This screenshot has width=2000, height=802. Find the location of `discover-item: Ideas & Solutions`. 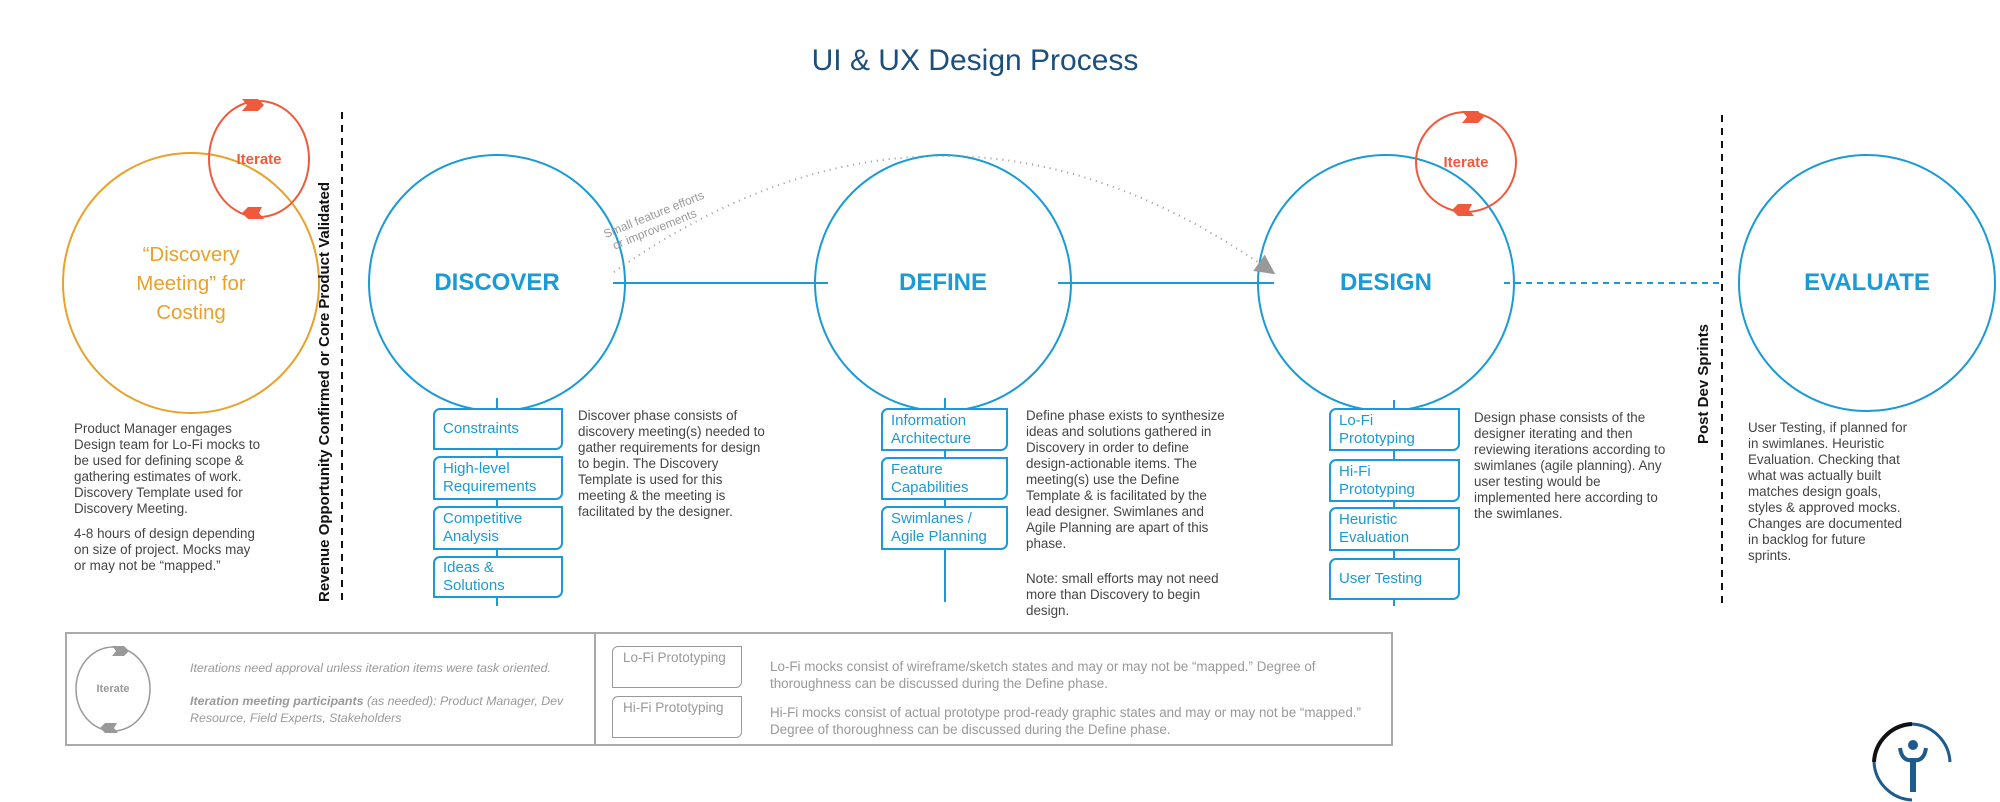

discover-item: Ideas & Solutions is located at coordinates (498, 577).